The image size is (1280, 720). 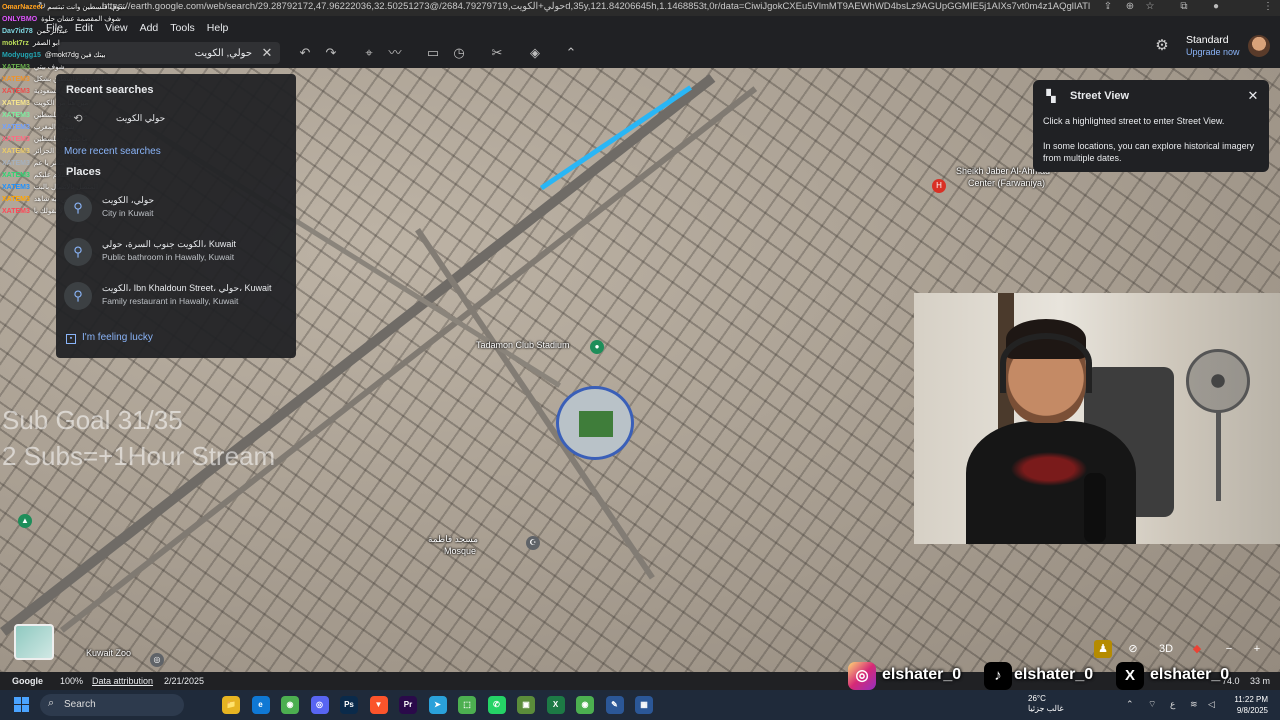 What do you see at coordinates (1130, 704) in the screenshot?
I see `tray-chevron-icon: ⌃` at bounding box center [1130, 704].